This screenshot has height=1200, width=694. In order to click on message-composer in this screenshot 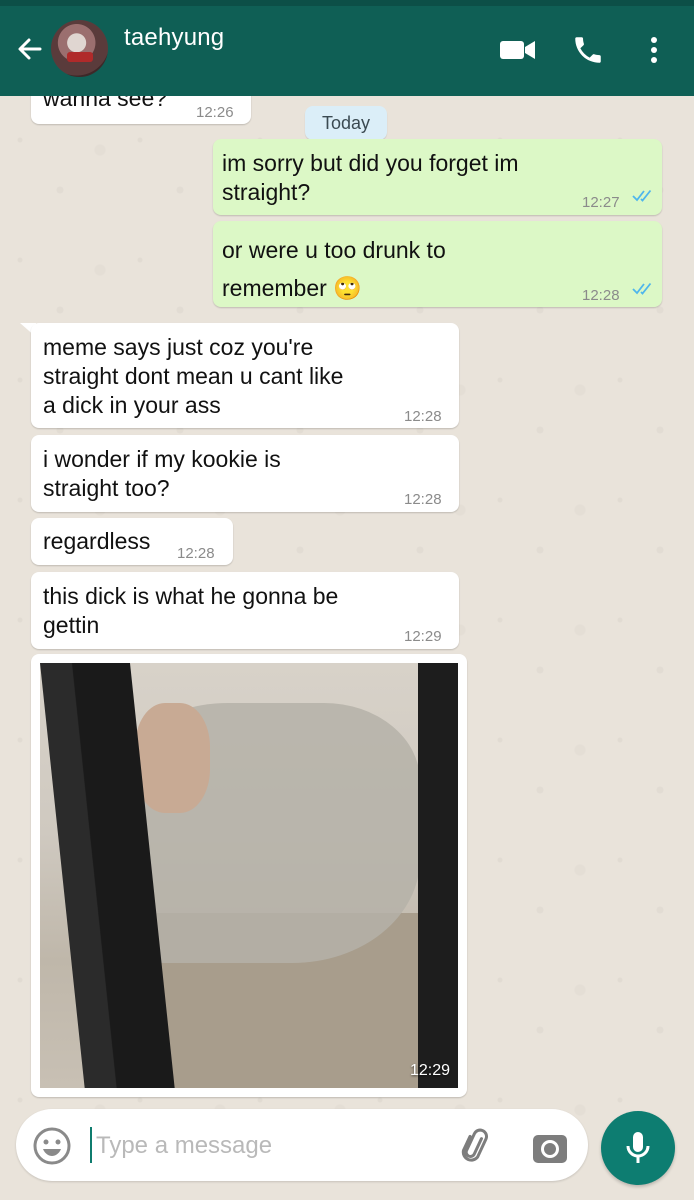, I will do `click(302, 1145)`.